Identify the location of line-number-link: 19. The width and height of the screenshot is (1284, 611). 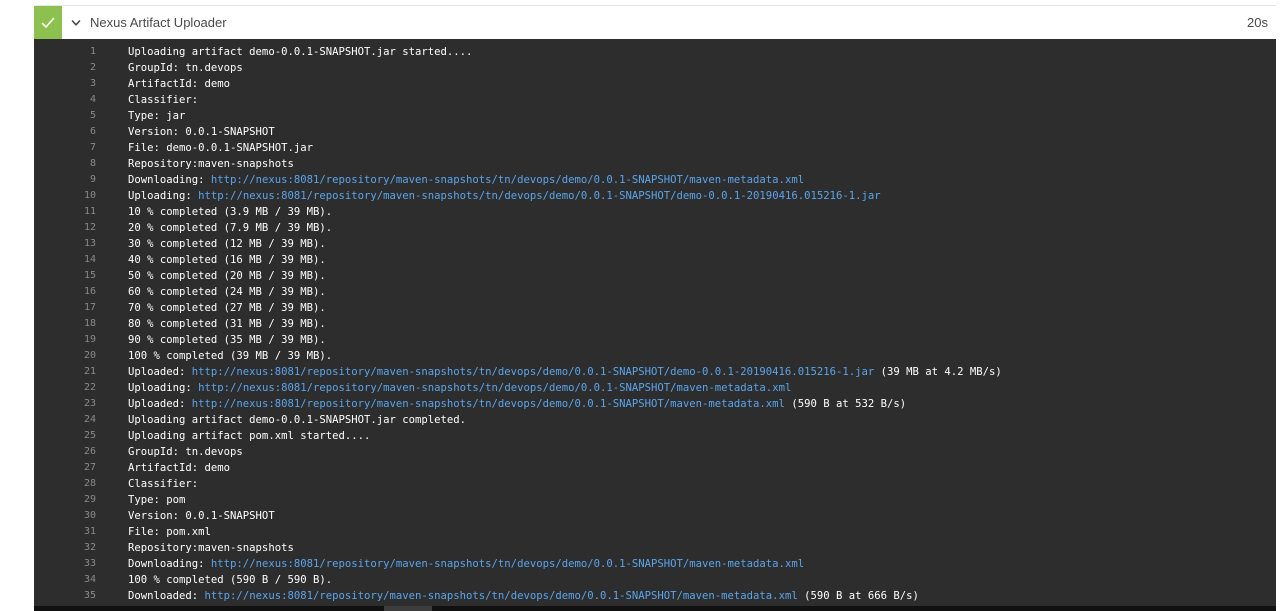
(65, 340).